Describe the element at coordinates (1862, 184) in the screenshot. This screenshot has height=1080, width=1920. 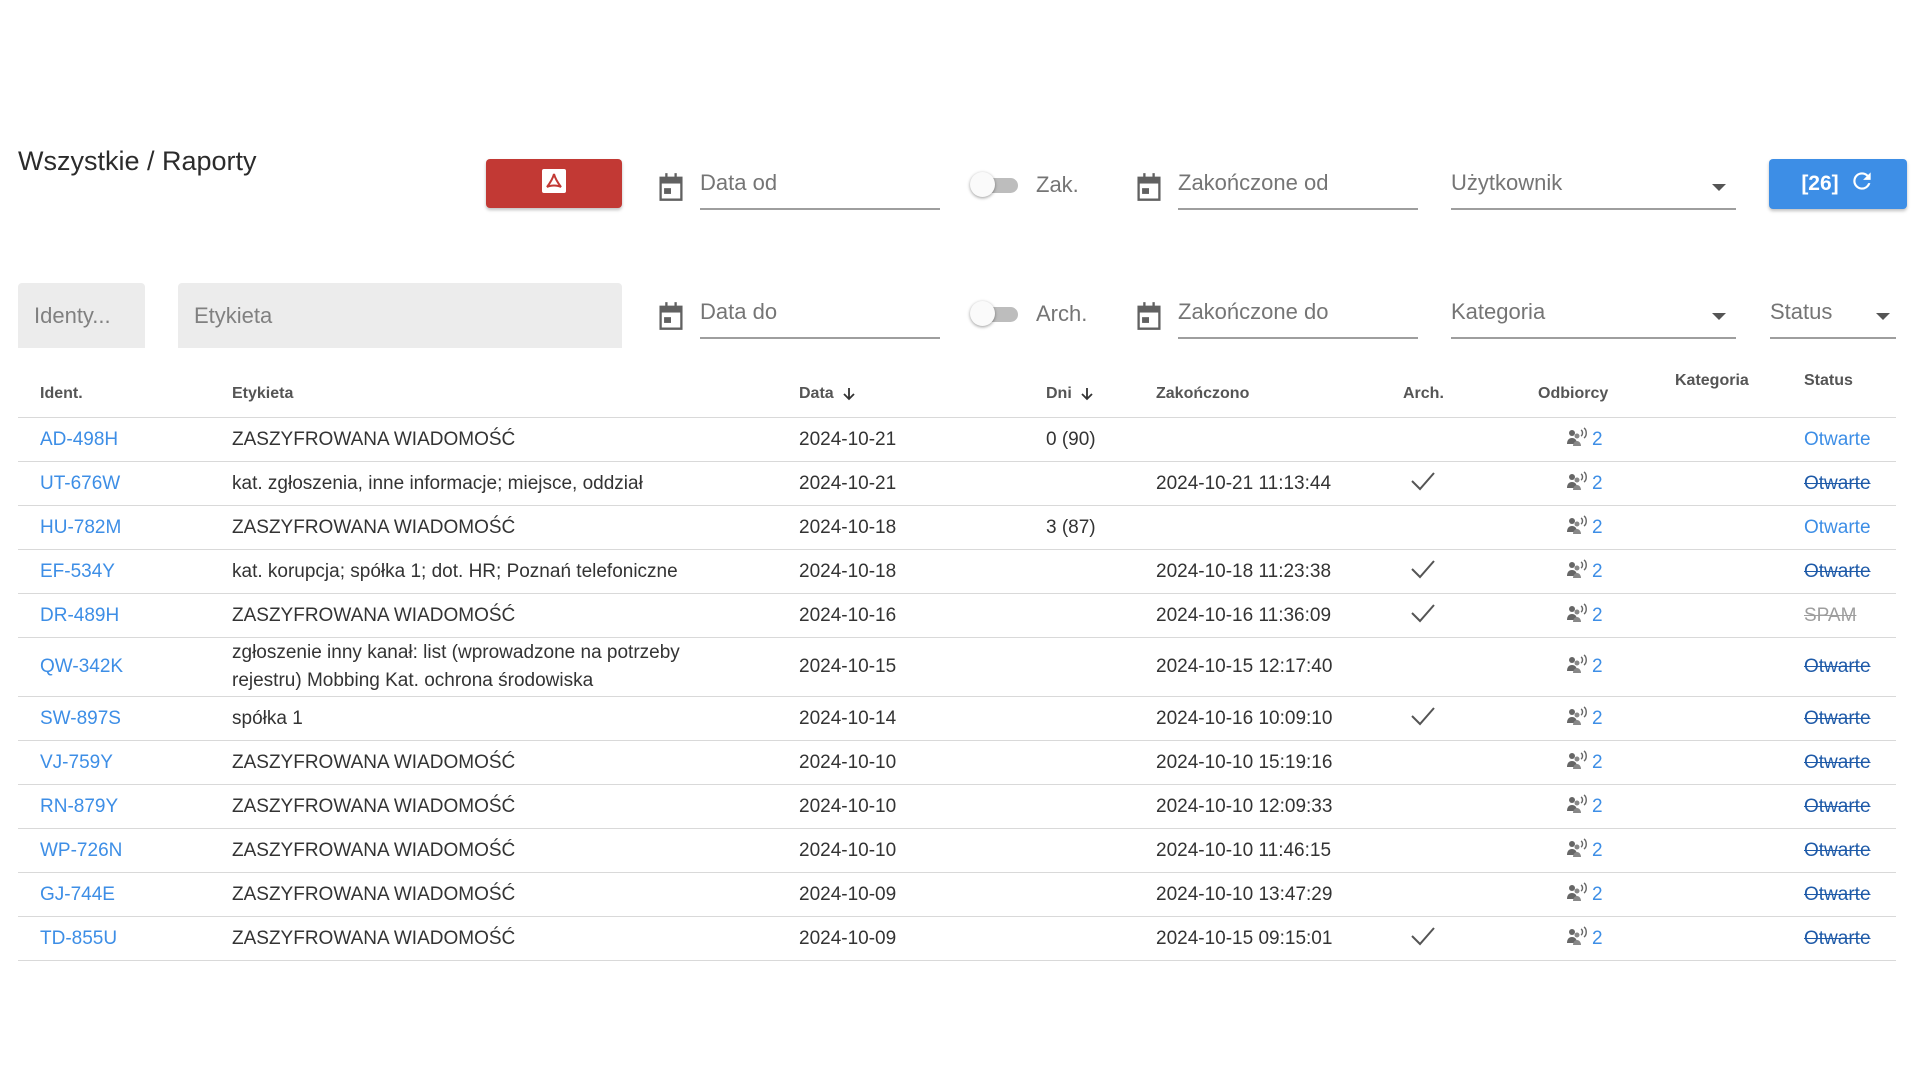
I see `refresh-icon` at that location.